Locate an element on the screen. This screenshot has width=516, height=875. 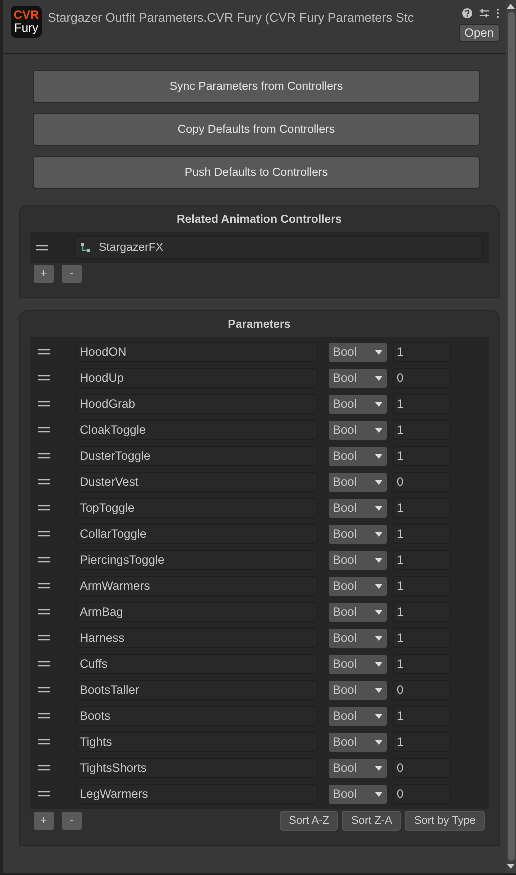
name-field: LegWarmers is located at coordinates (197, 794).